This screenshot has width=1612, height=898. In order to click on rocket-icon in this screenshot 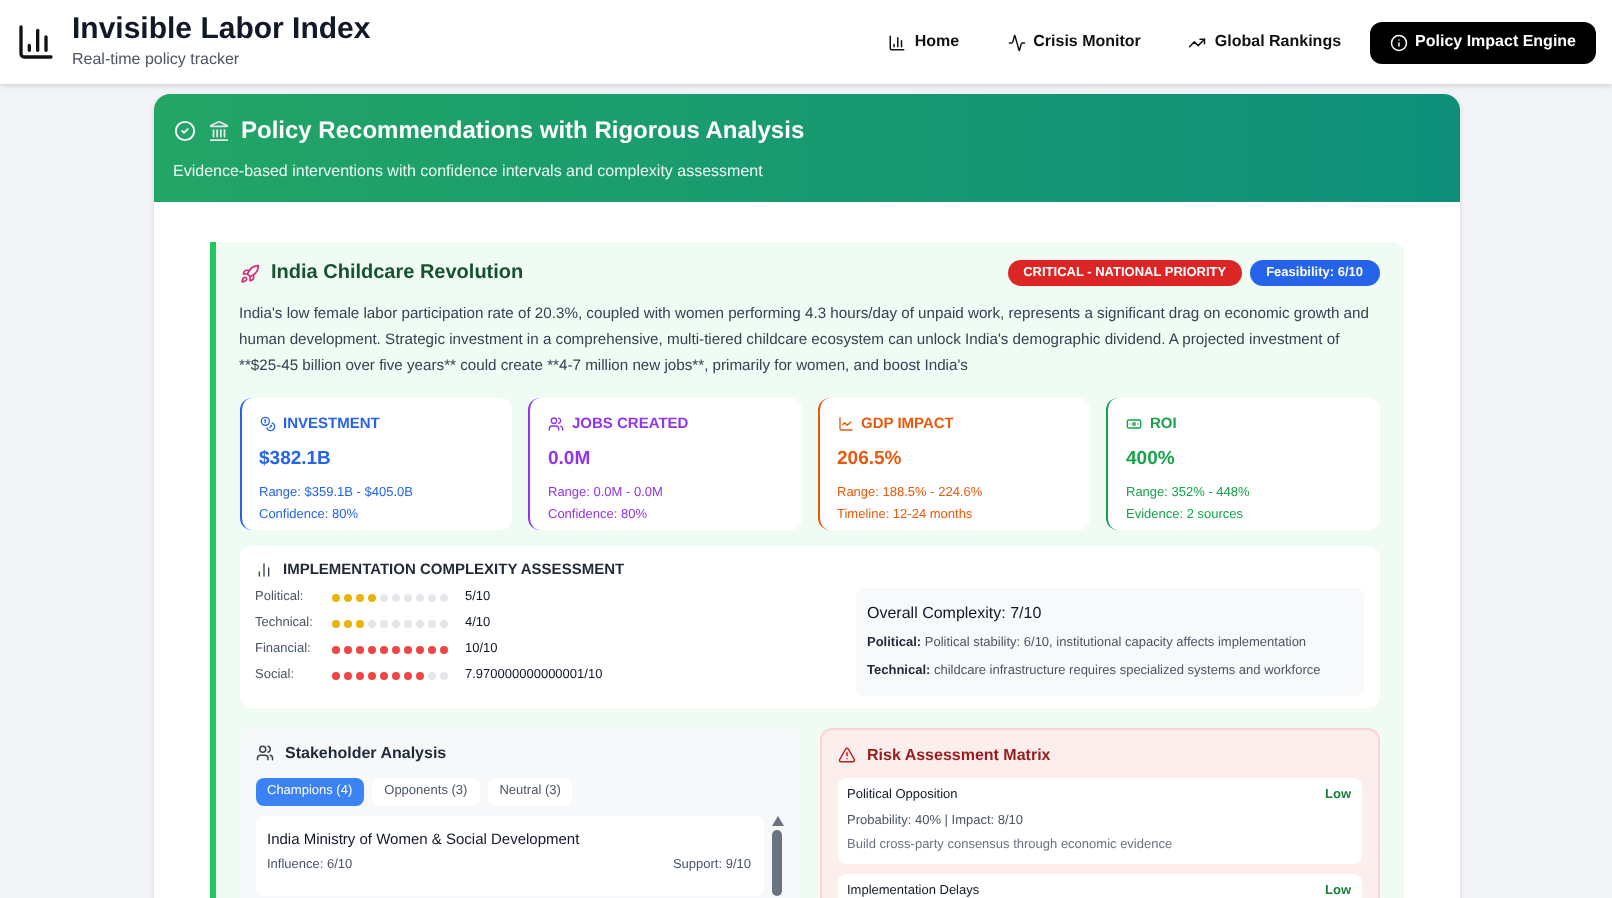, I will do `click(249, 273)`.